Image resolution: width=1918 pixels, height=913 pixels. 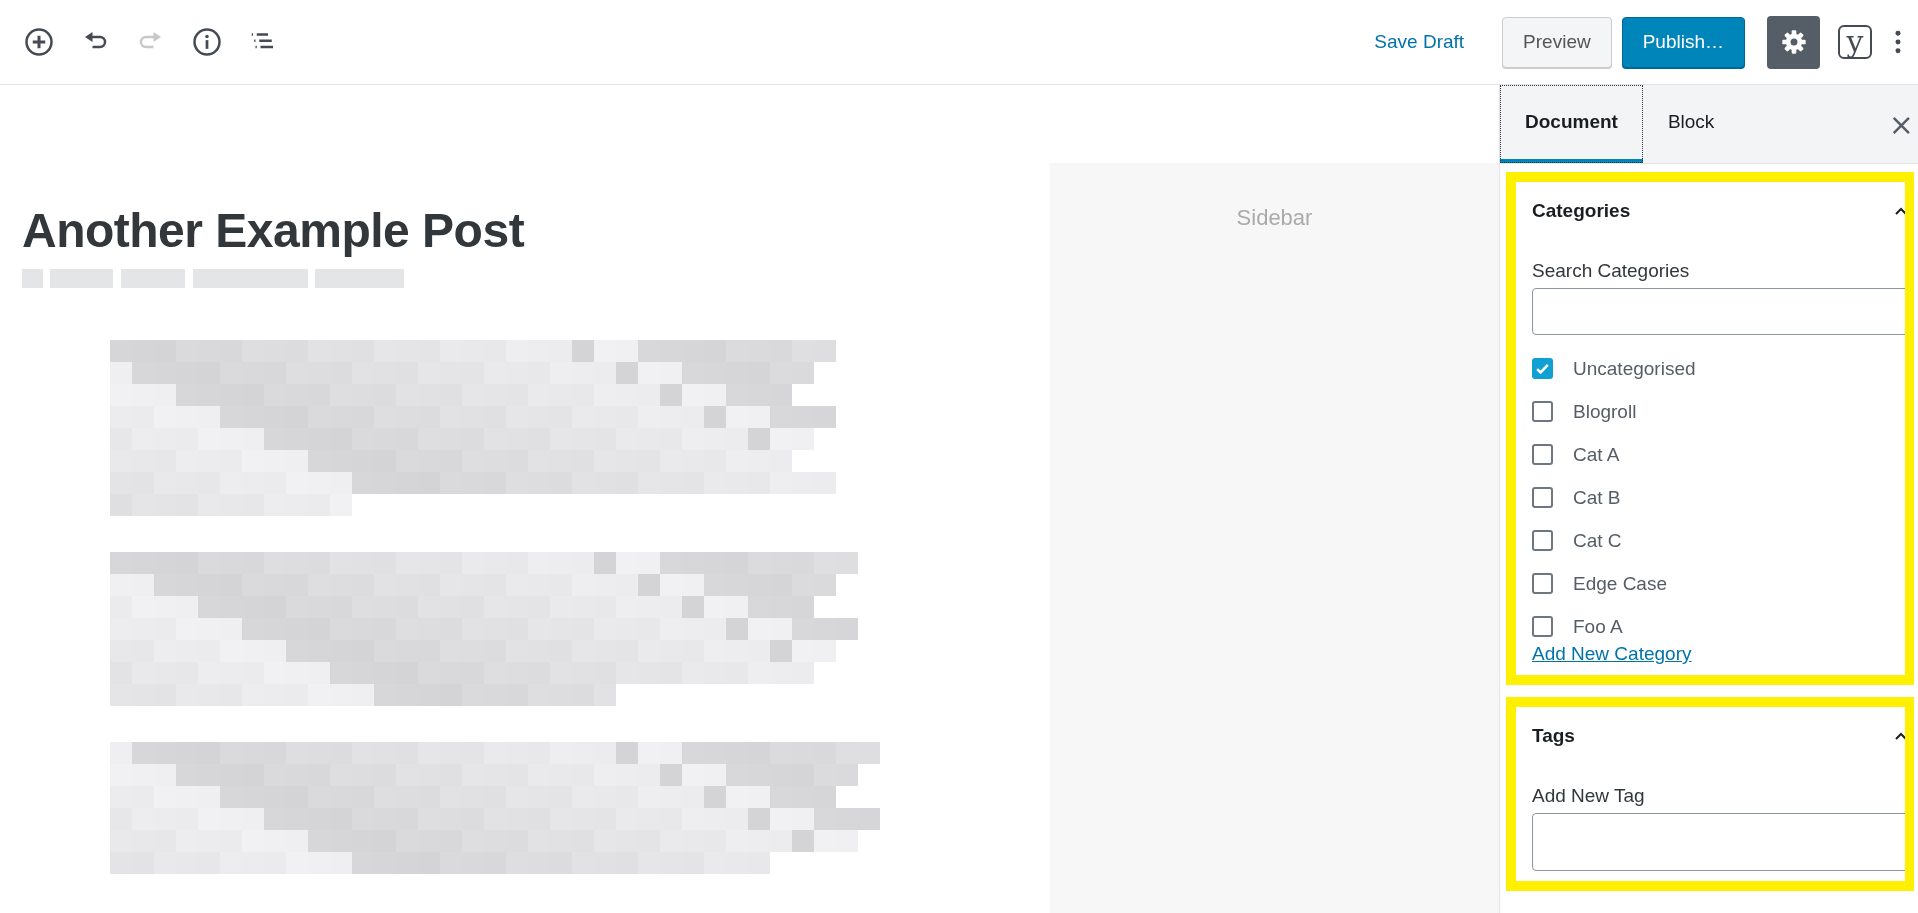 I want to click on add-new-category-link: Add New Category, so click(x=1612, y=654).